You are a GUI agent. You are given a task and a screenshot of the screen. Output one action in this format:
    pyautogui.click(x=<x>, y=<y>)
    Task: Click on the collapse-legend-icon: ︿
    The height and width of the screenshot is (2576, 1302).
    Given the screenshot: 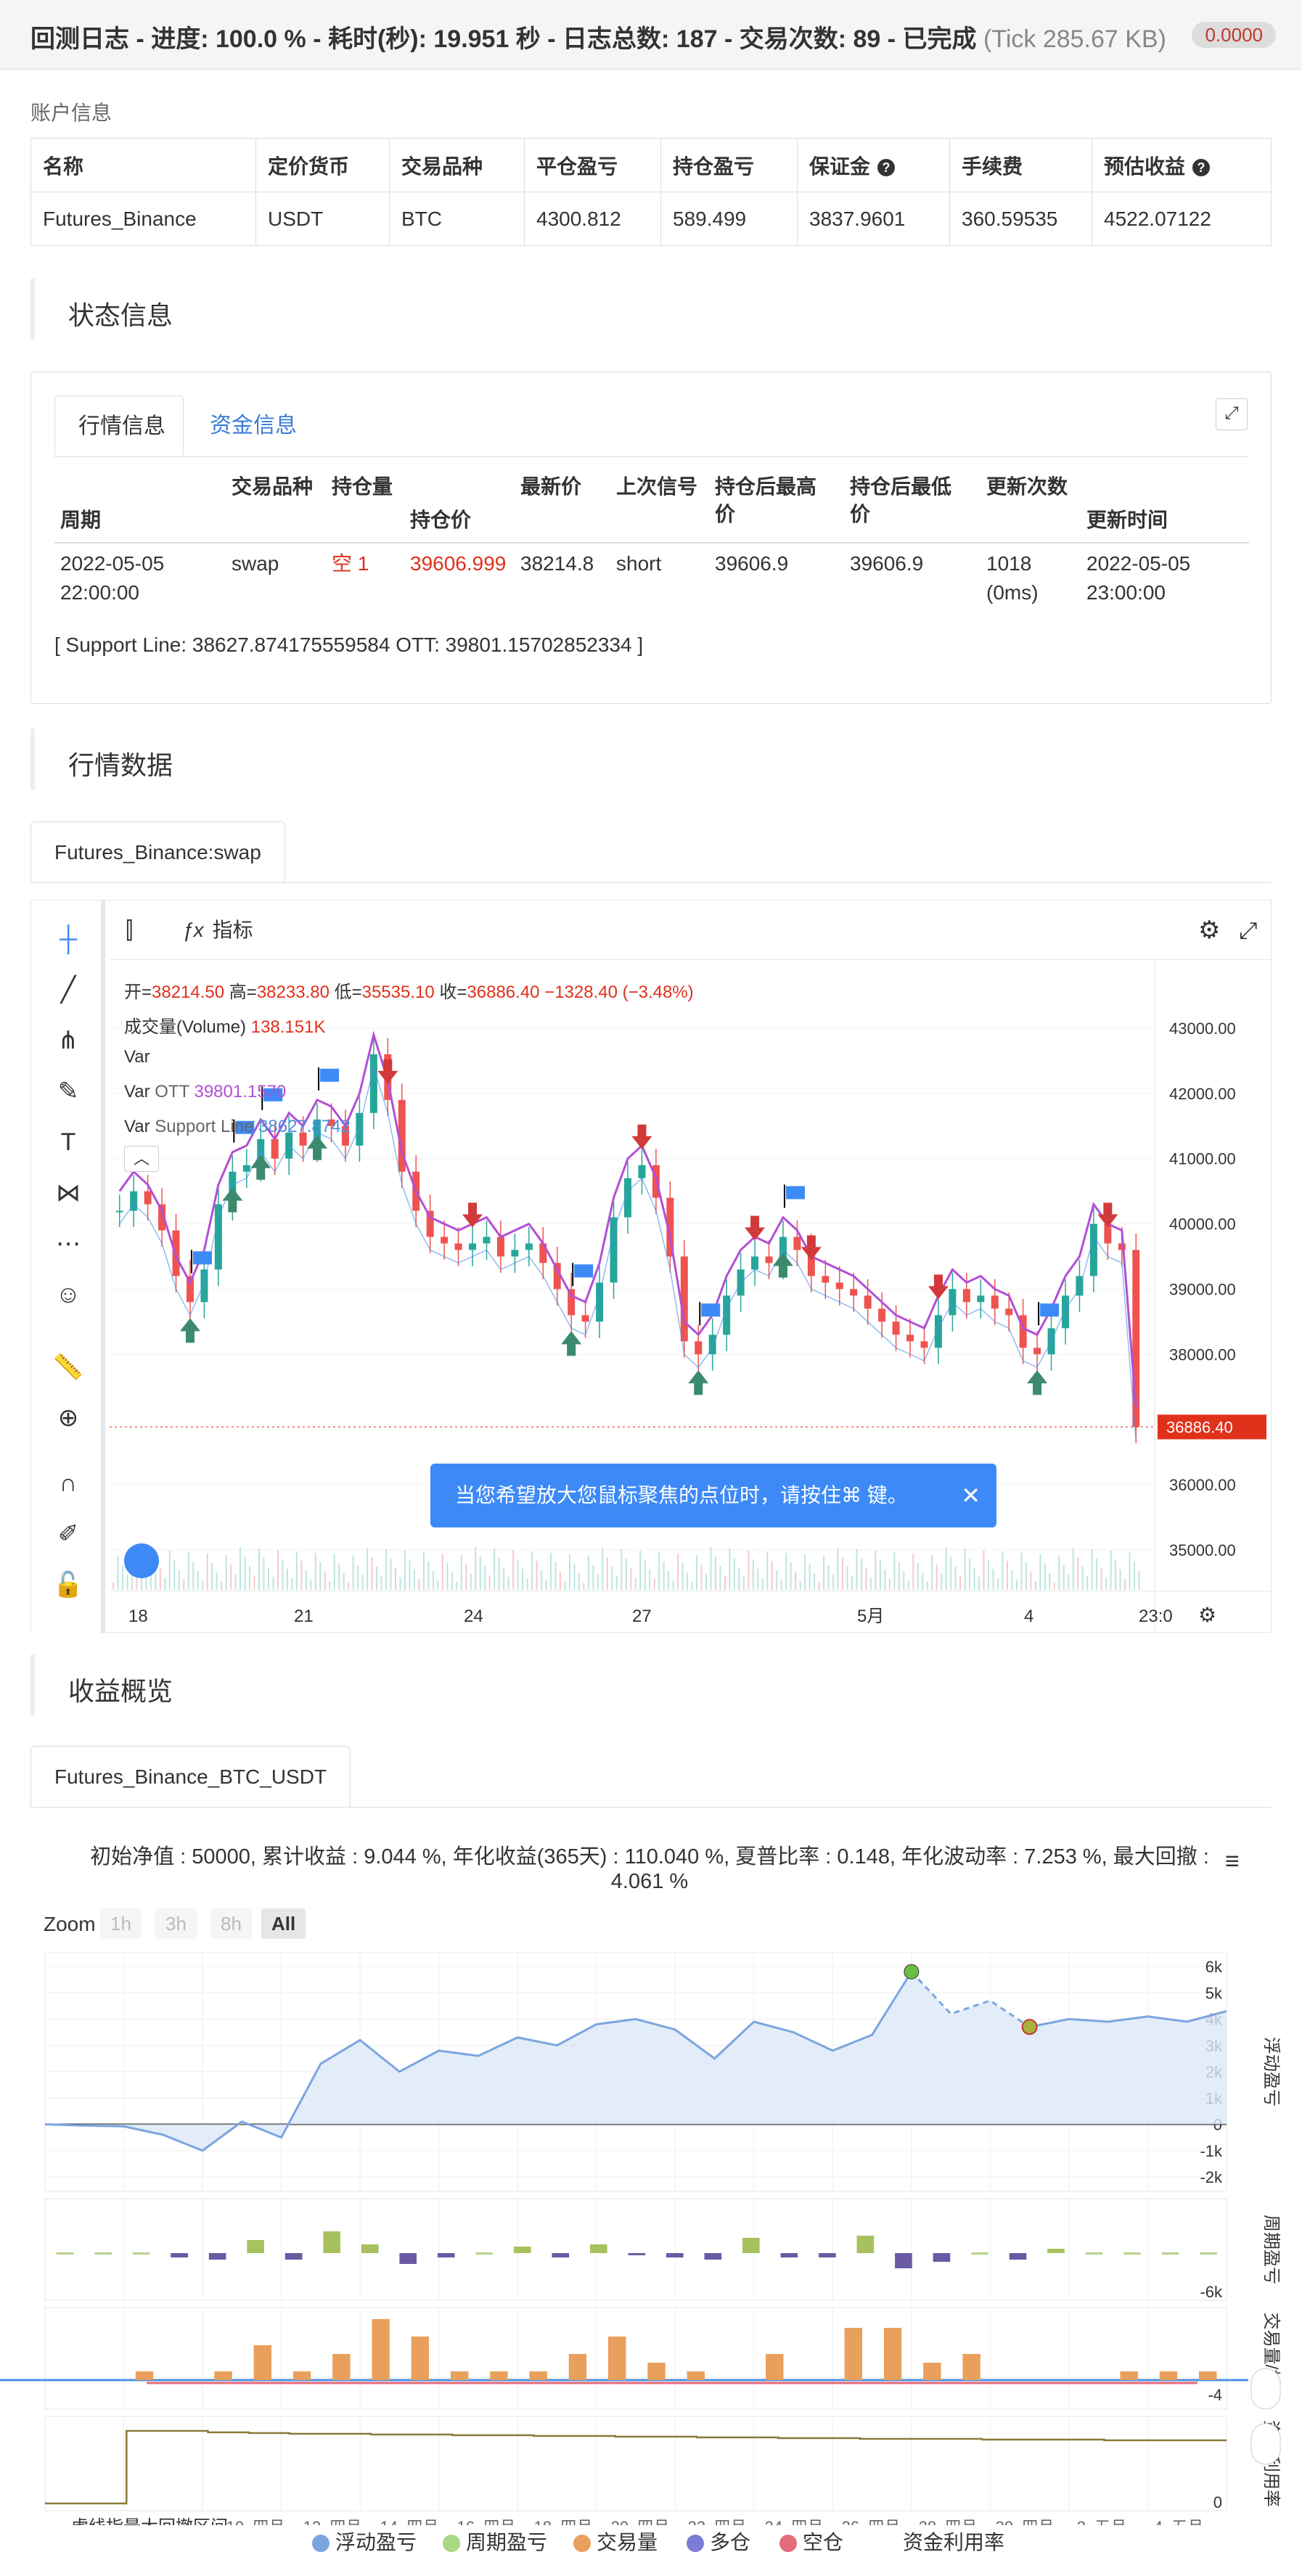 What is the action you would take?
    pyautogui.click(x=141, y=1159)
    